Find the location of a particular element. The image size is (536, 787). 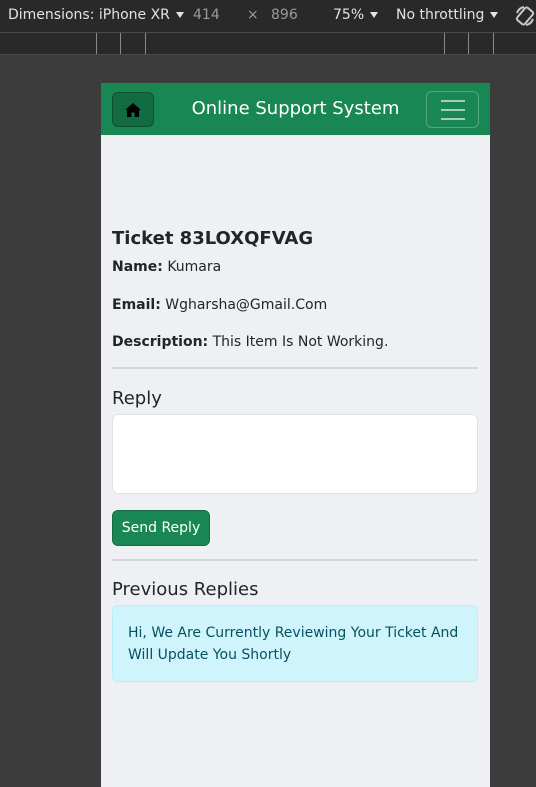

zoom-select: 75% is located at coordinates (356, 15).